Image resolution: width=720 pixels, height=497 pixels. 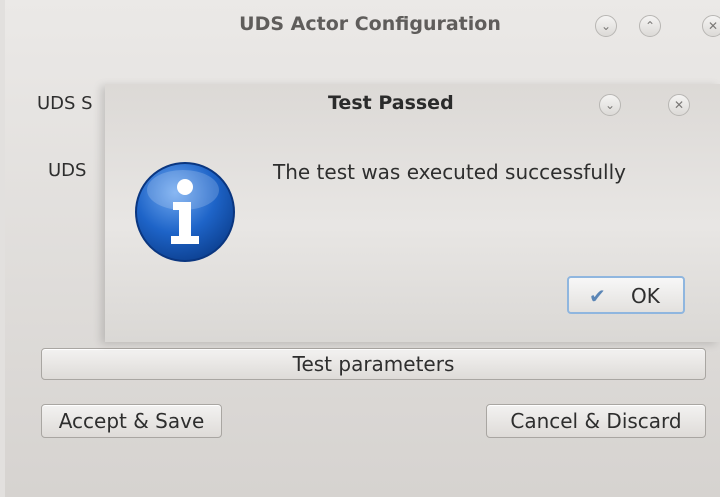 I want to click on ok-button: ✔ OK, so click(x=626, y=295).